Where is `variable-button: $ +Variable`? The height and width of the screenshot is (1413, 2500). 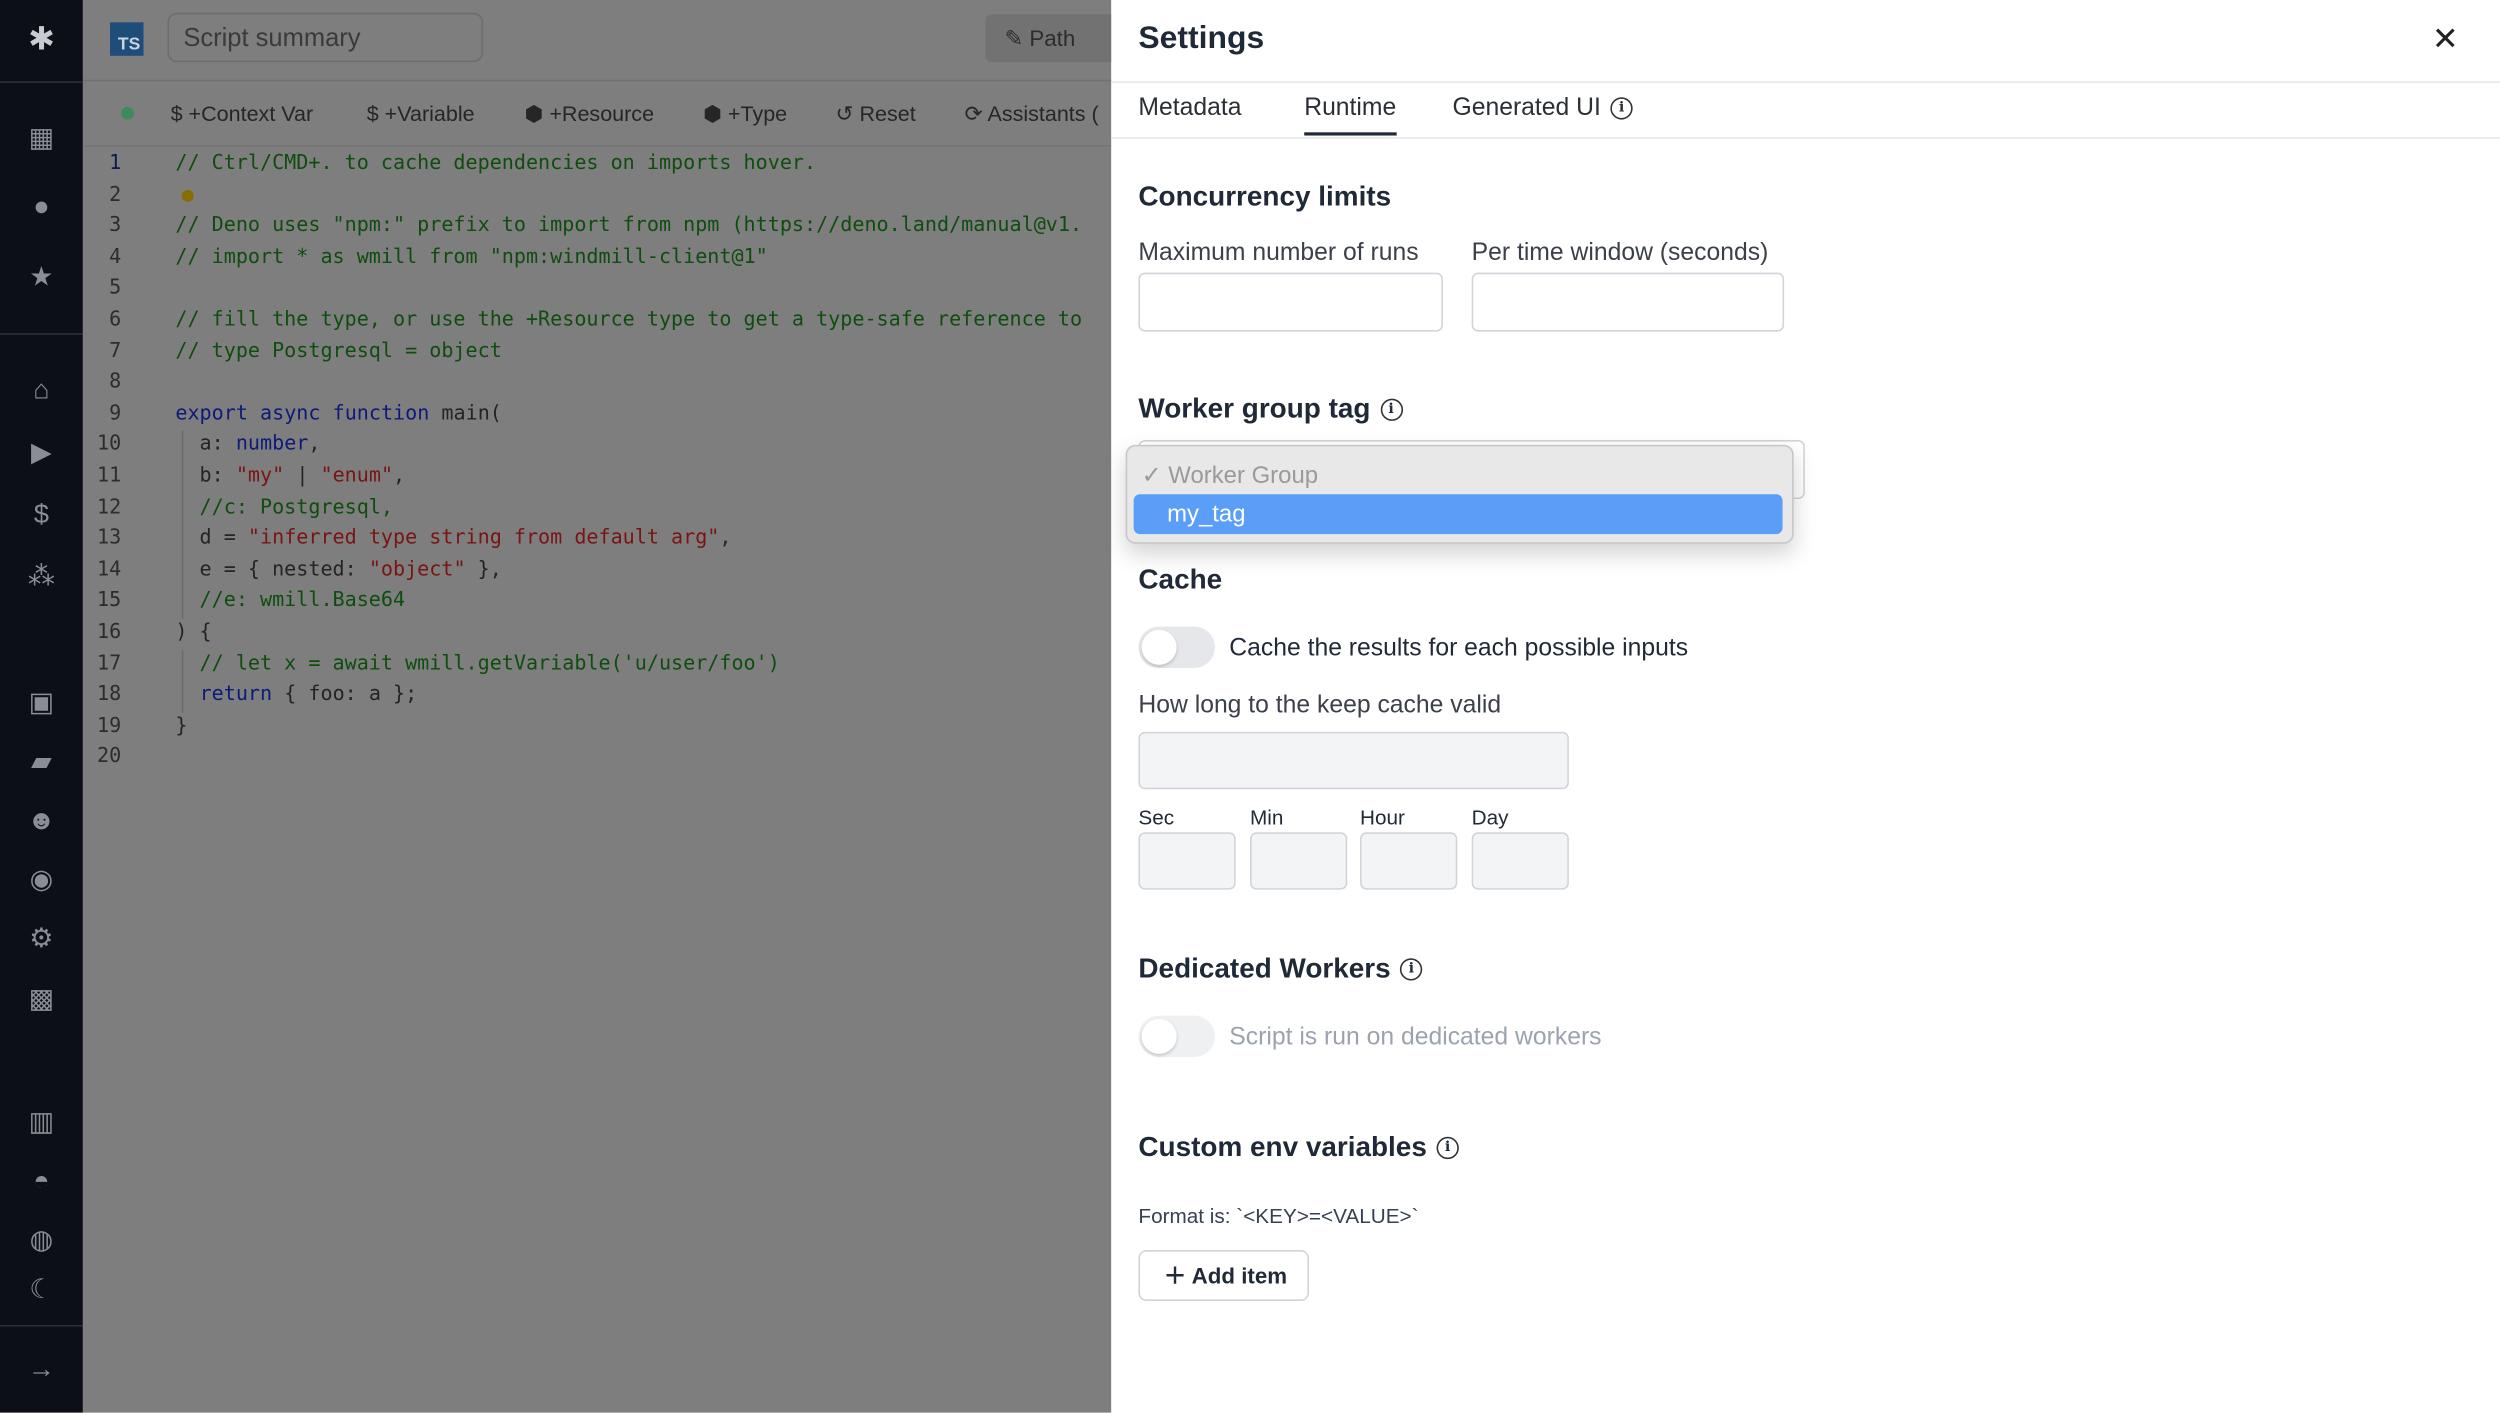 variable-button: $ +Variable is located at coordinates (421, 114).